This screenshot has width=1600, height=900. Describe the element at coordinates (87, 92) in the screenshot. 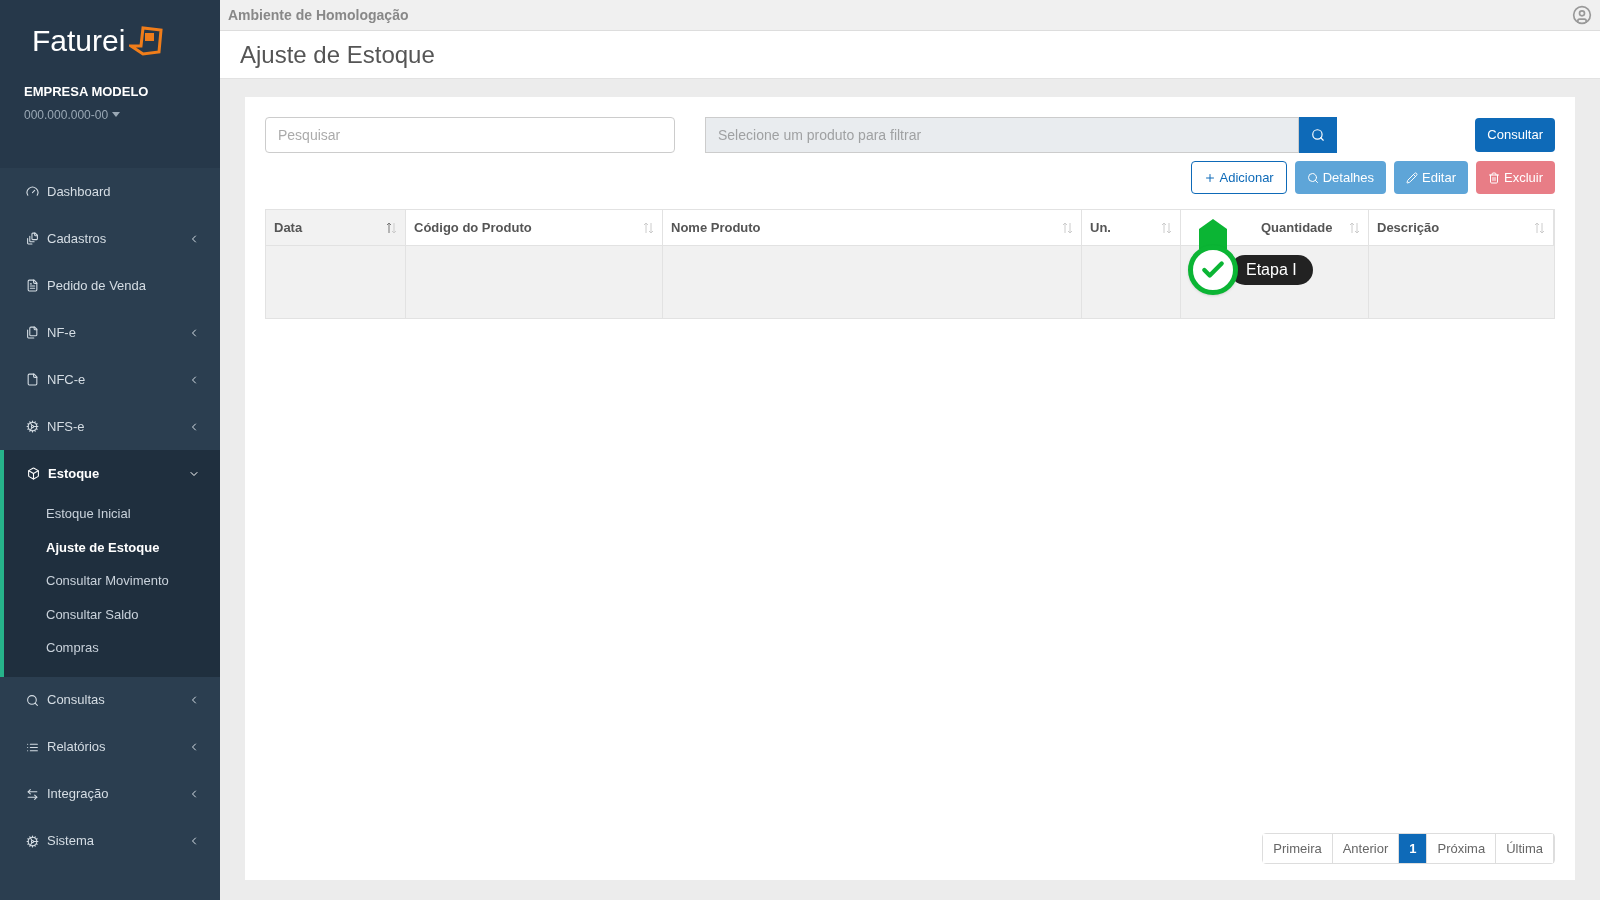

I see `company-name: EMPRESA MODELO` at that location.